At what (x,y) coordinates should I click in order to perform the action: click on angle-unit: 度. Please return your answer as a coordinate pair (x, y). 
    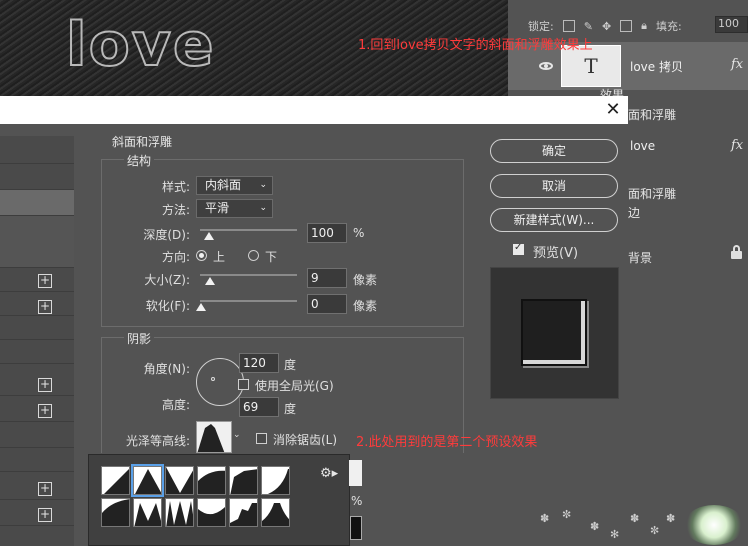
    Looking at the image, I should click on (290, 365).